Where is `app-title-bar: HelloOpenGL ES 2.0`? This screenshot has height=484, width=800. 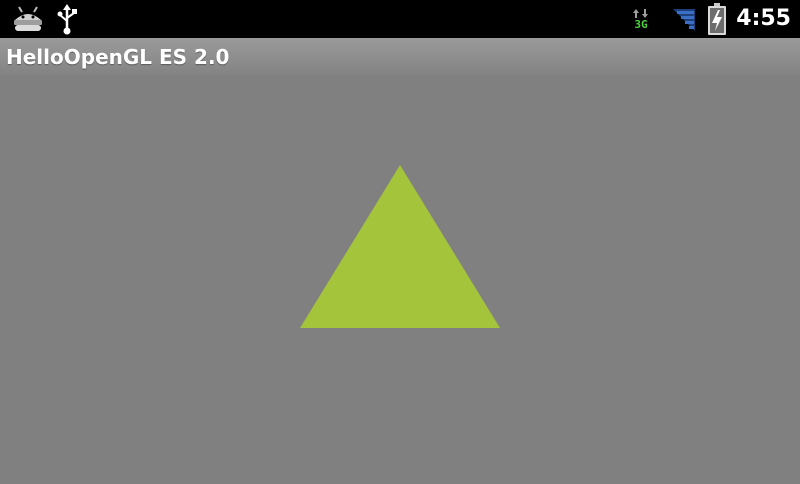
app-title-bar: HelloOpenGL ES 2.0 is located at coordinates (400, 57).